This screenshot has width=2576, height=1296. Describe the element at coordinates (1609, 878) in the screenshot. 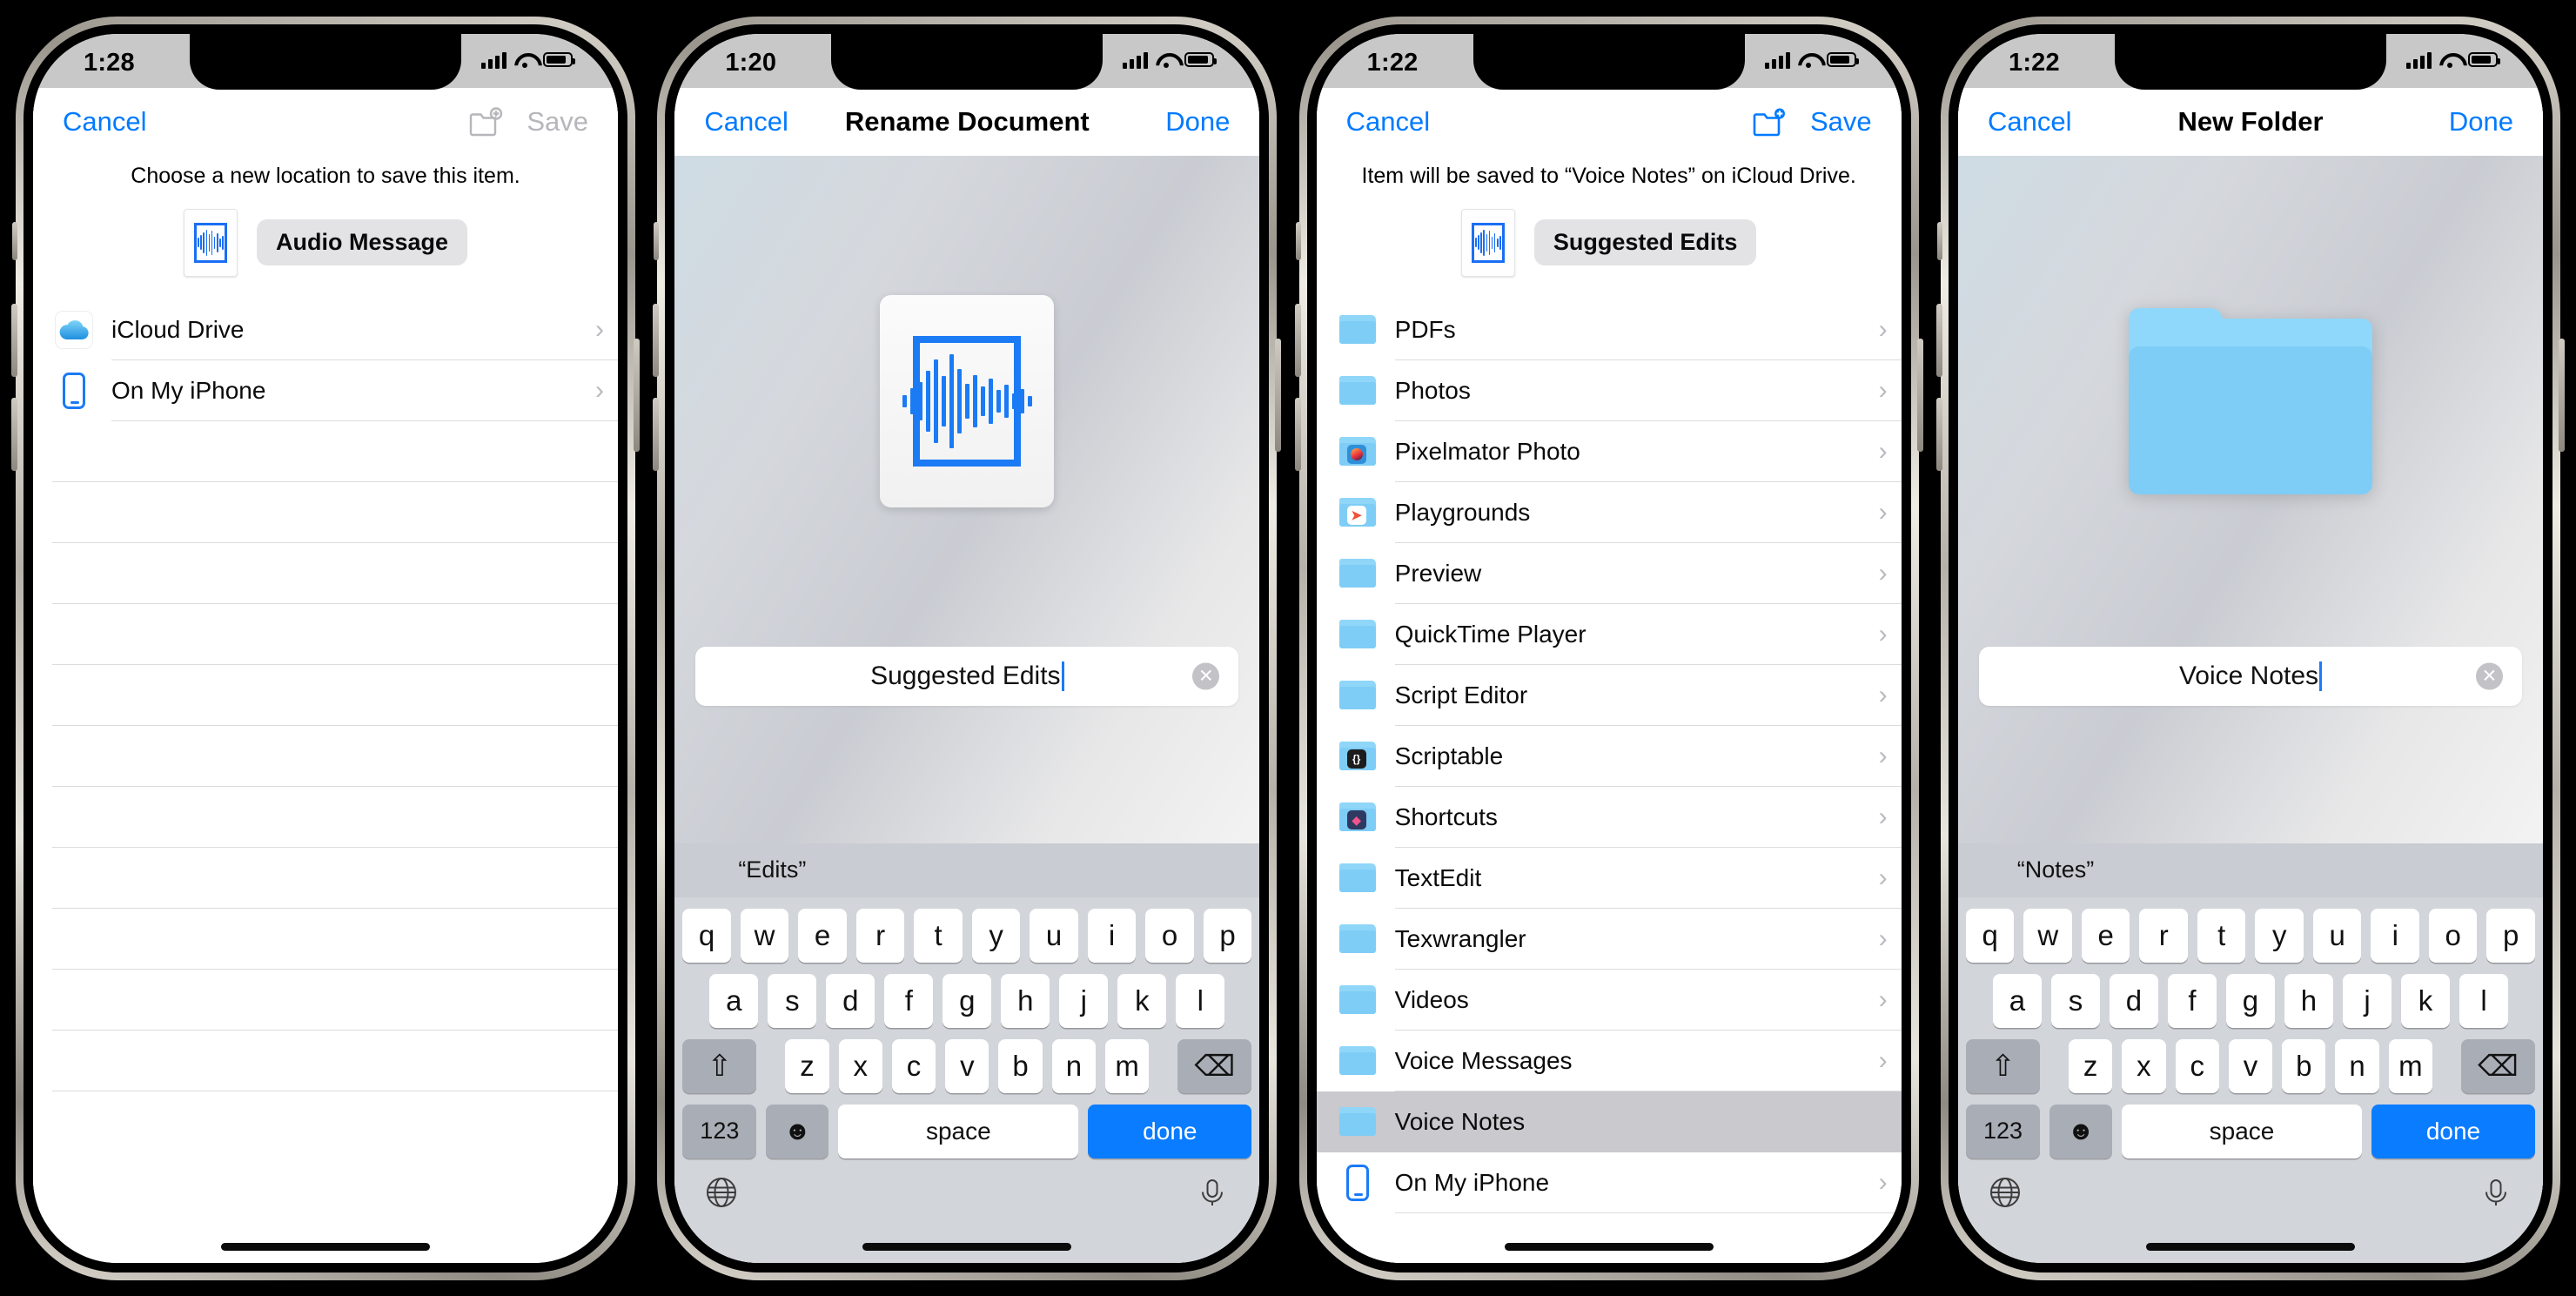

I see `table-row: TextEdit ›` at that location.